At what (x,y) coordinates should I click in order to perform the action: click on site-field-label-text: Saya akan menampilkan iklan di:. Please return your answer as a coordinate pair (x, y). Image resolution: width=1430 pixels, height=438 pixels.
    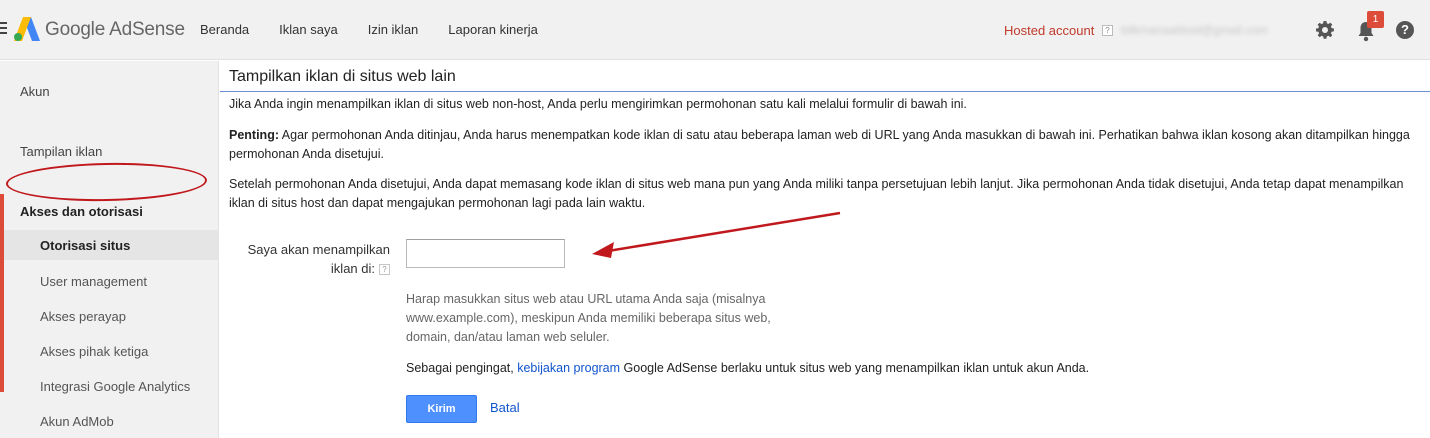
    Looking at the image, I should click on (318, 259).